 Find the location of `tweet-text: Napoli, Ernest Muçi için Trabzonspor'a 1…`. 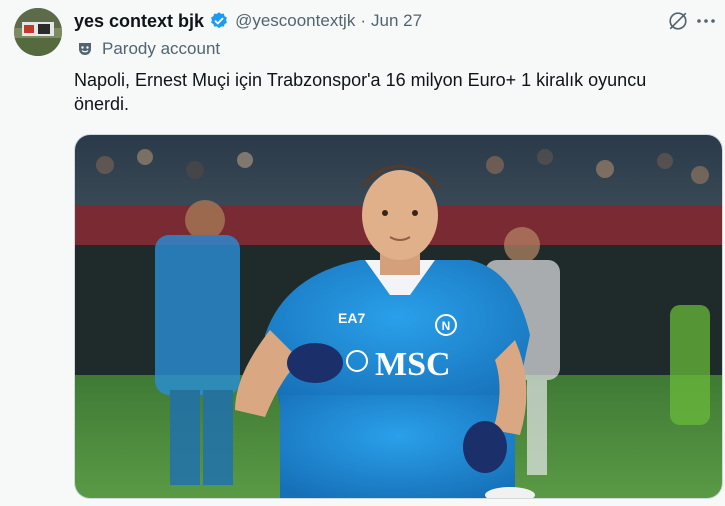

tweet-text: Napoli, Ernest Muçi için Trabzonspor'a 1… is located at coordinates (360, 92).